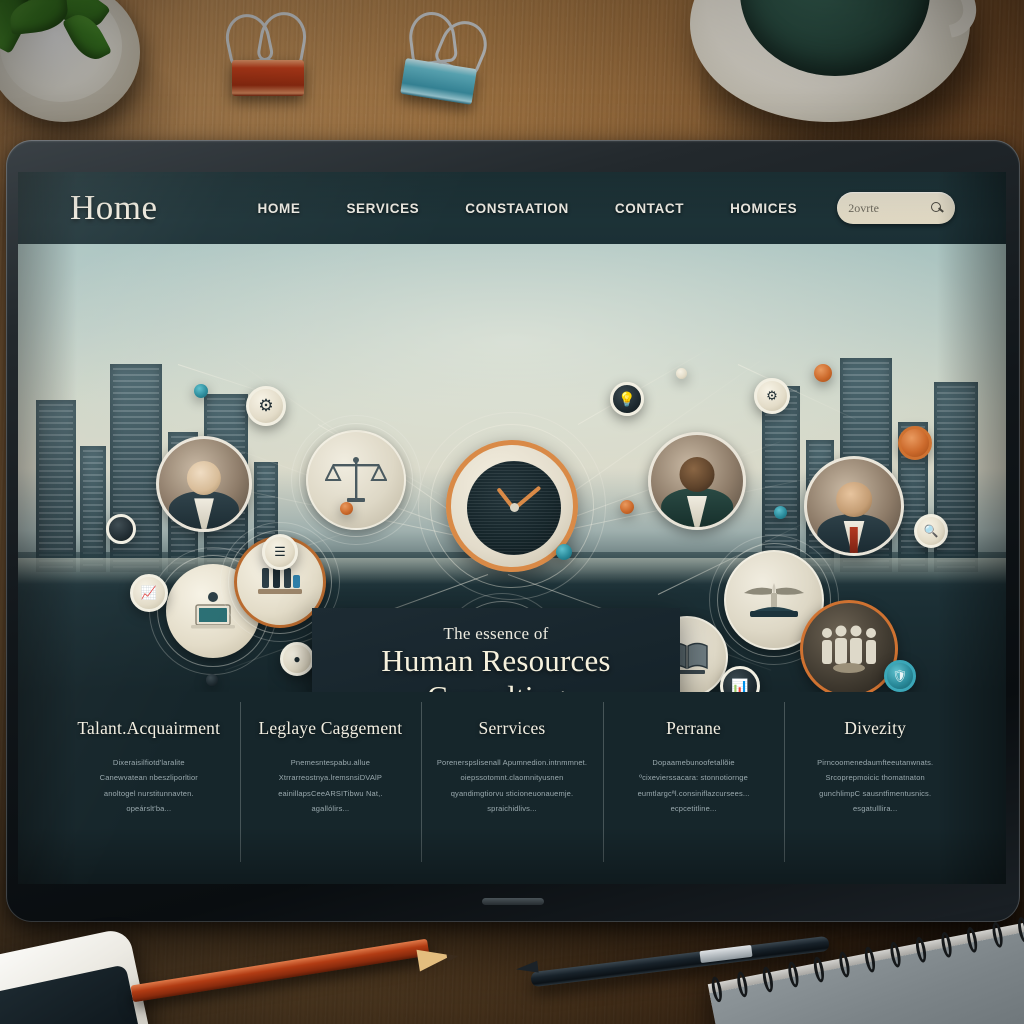 This screenshot has width=1024, height=1024. What do you see at coordinates (121, 529) in the screenshot?
I see `globe-small-badge-node` at bounding box center [121, 529].